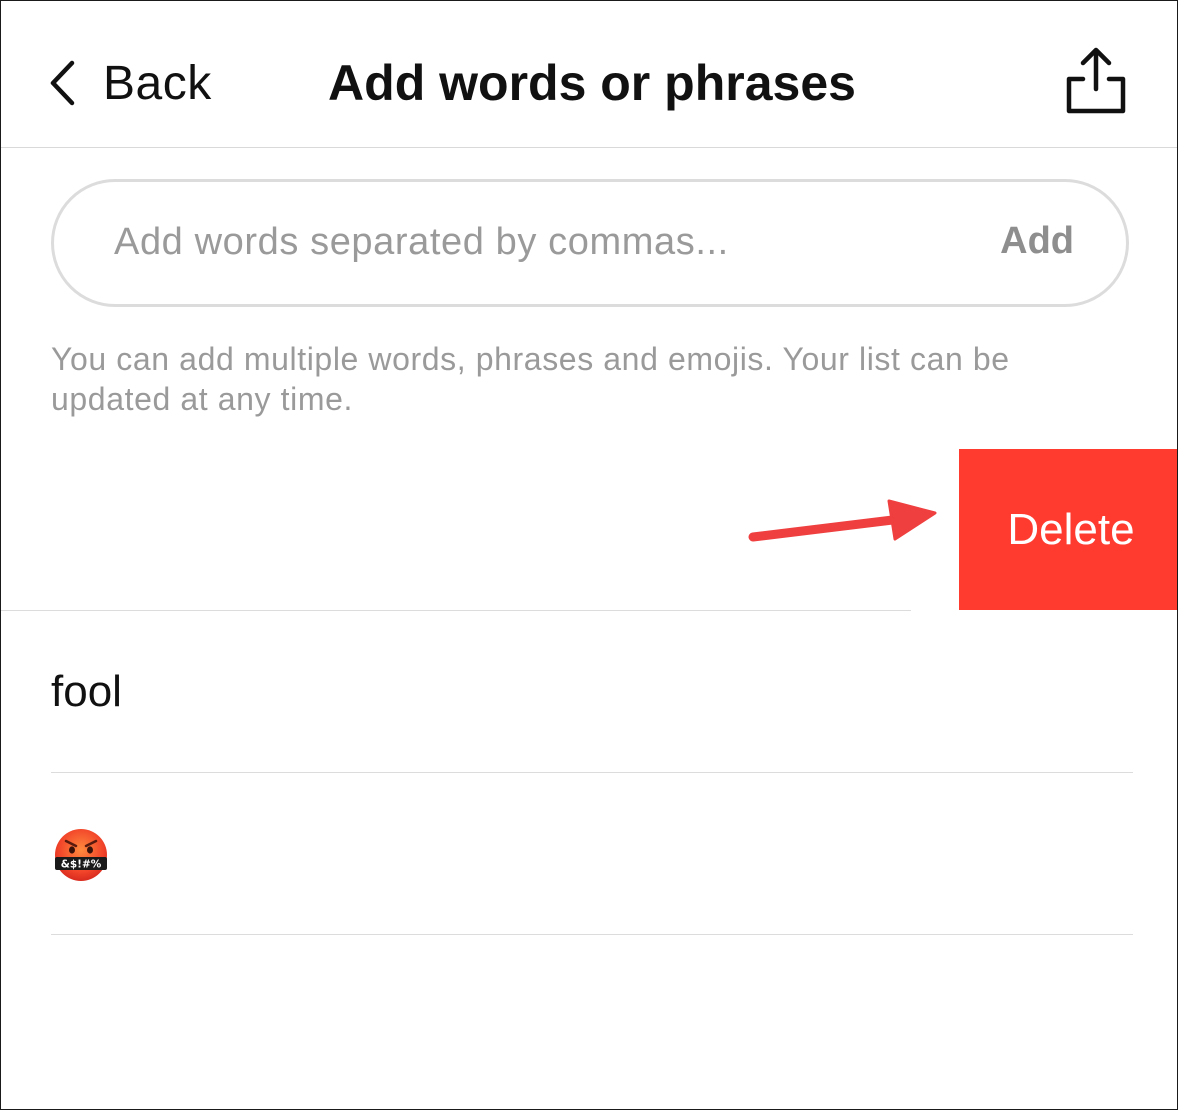 The image size is (1178, 1110). What do you see at coordinates (1071, 529) in the screenshot?
I see `delete-label: Delete` at bounding box center [1071, 529].